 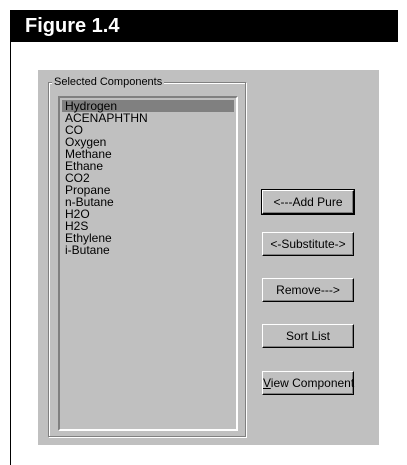 What do you see at coordinates (267, 383) in the screenshot?
I see `view-component-accelerator: V` at bounding box center [267, 383].